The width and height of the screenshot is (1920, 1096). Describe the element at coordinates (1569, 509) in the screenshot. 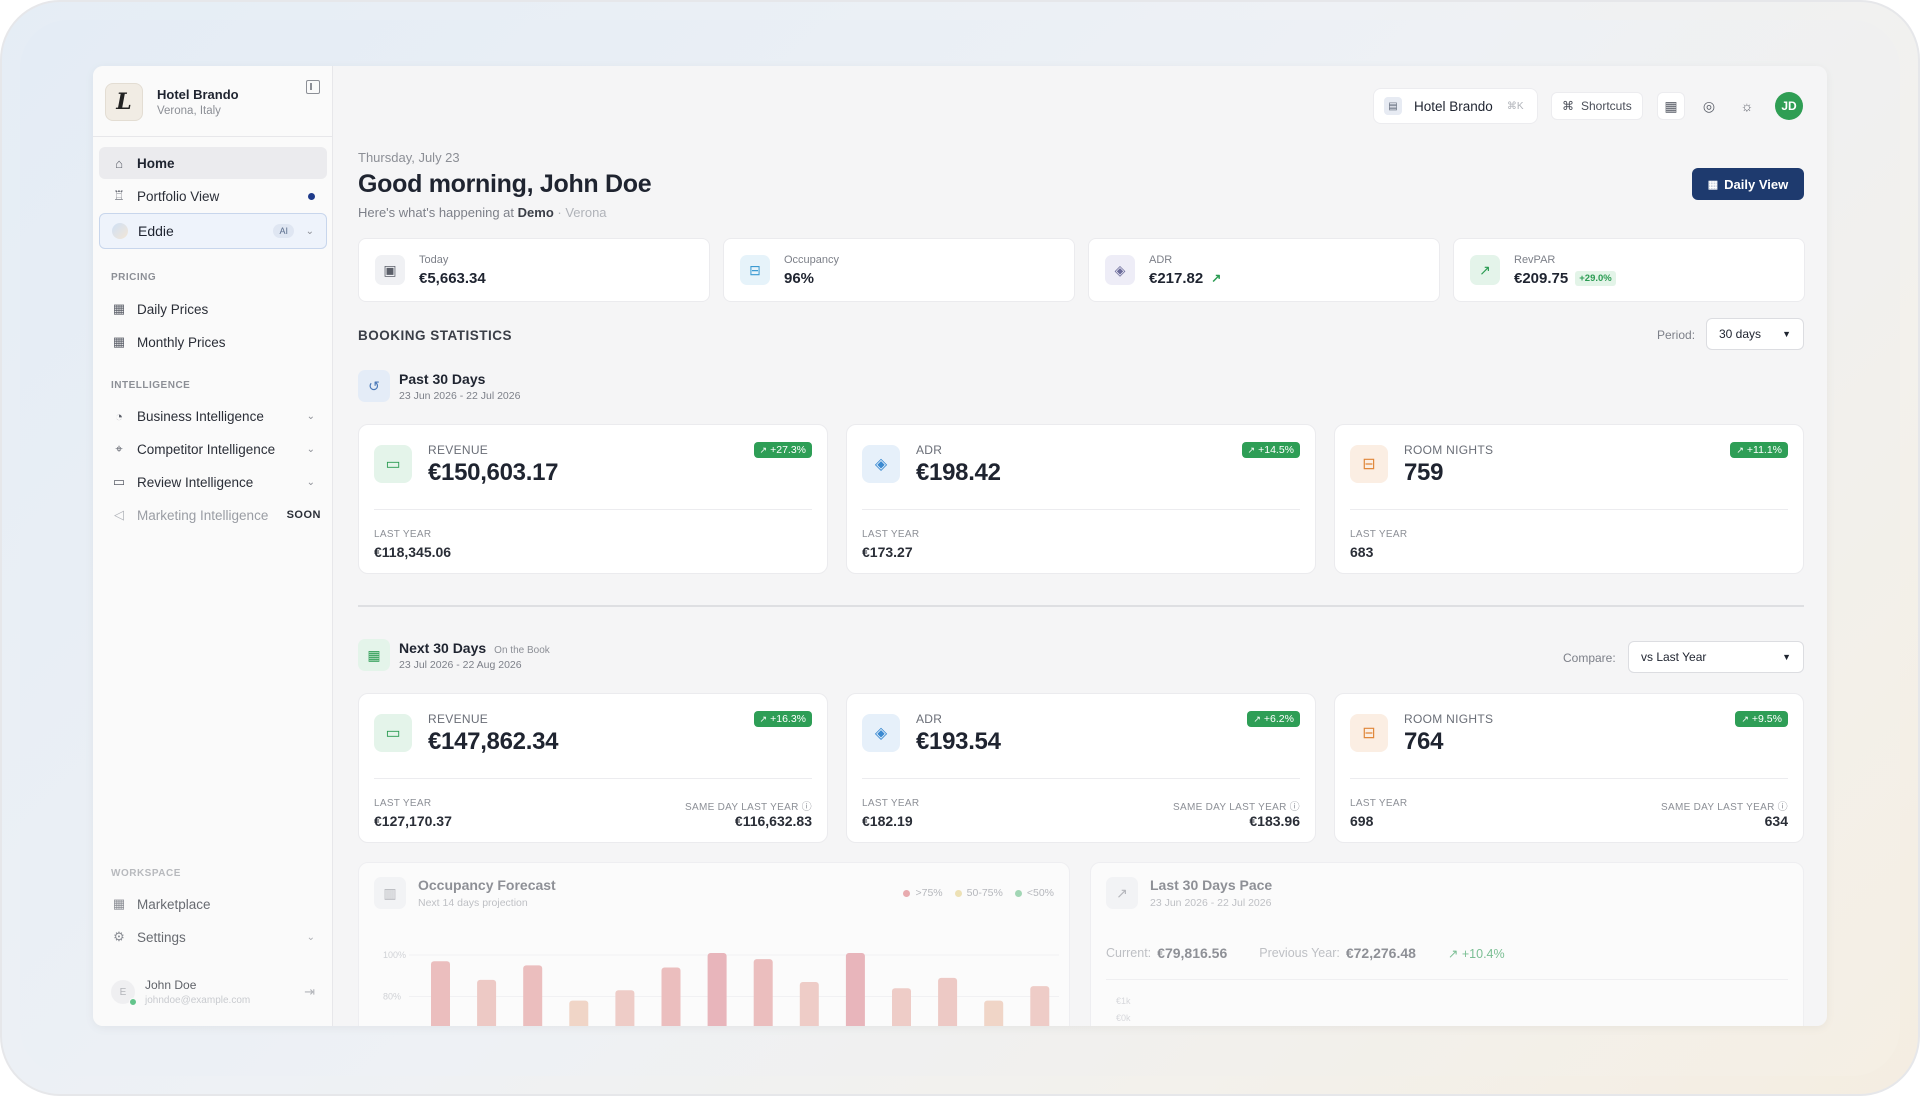

I see `card-divider` at that location.